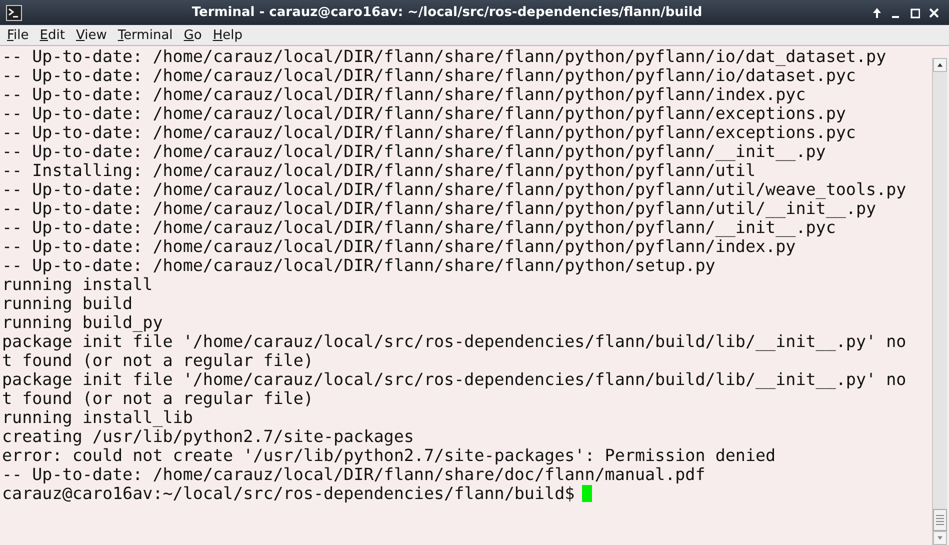 This screenshot has height=545, width=949. I want to click on output-line: -- Installing: /home/carauz/local/DIR/flann/share/flann/python/pyflann/util, so click(379, 170).